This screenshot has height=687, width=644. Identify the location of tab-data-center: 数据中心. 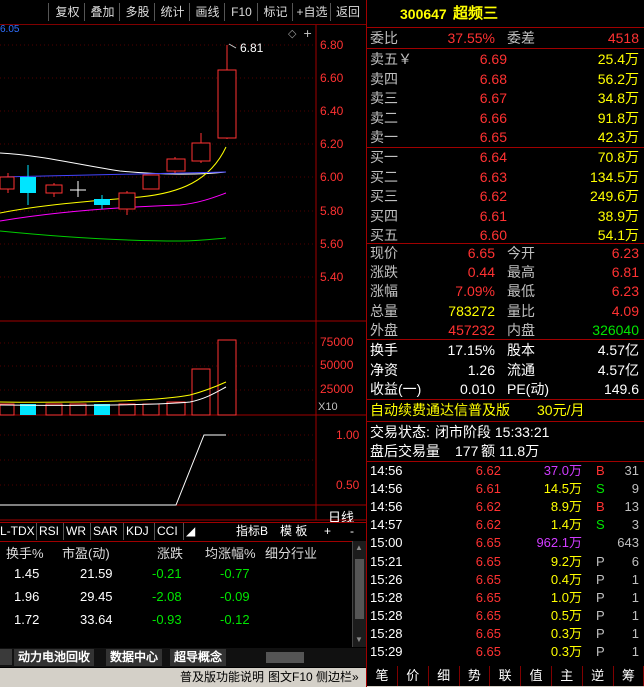
(134, 657).